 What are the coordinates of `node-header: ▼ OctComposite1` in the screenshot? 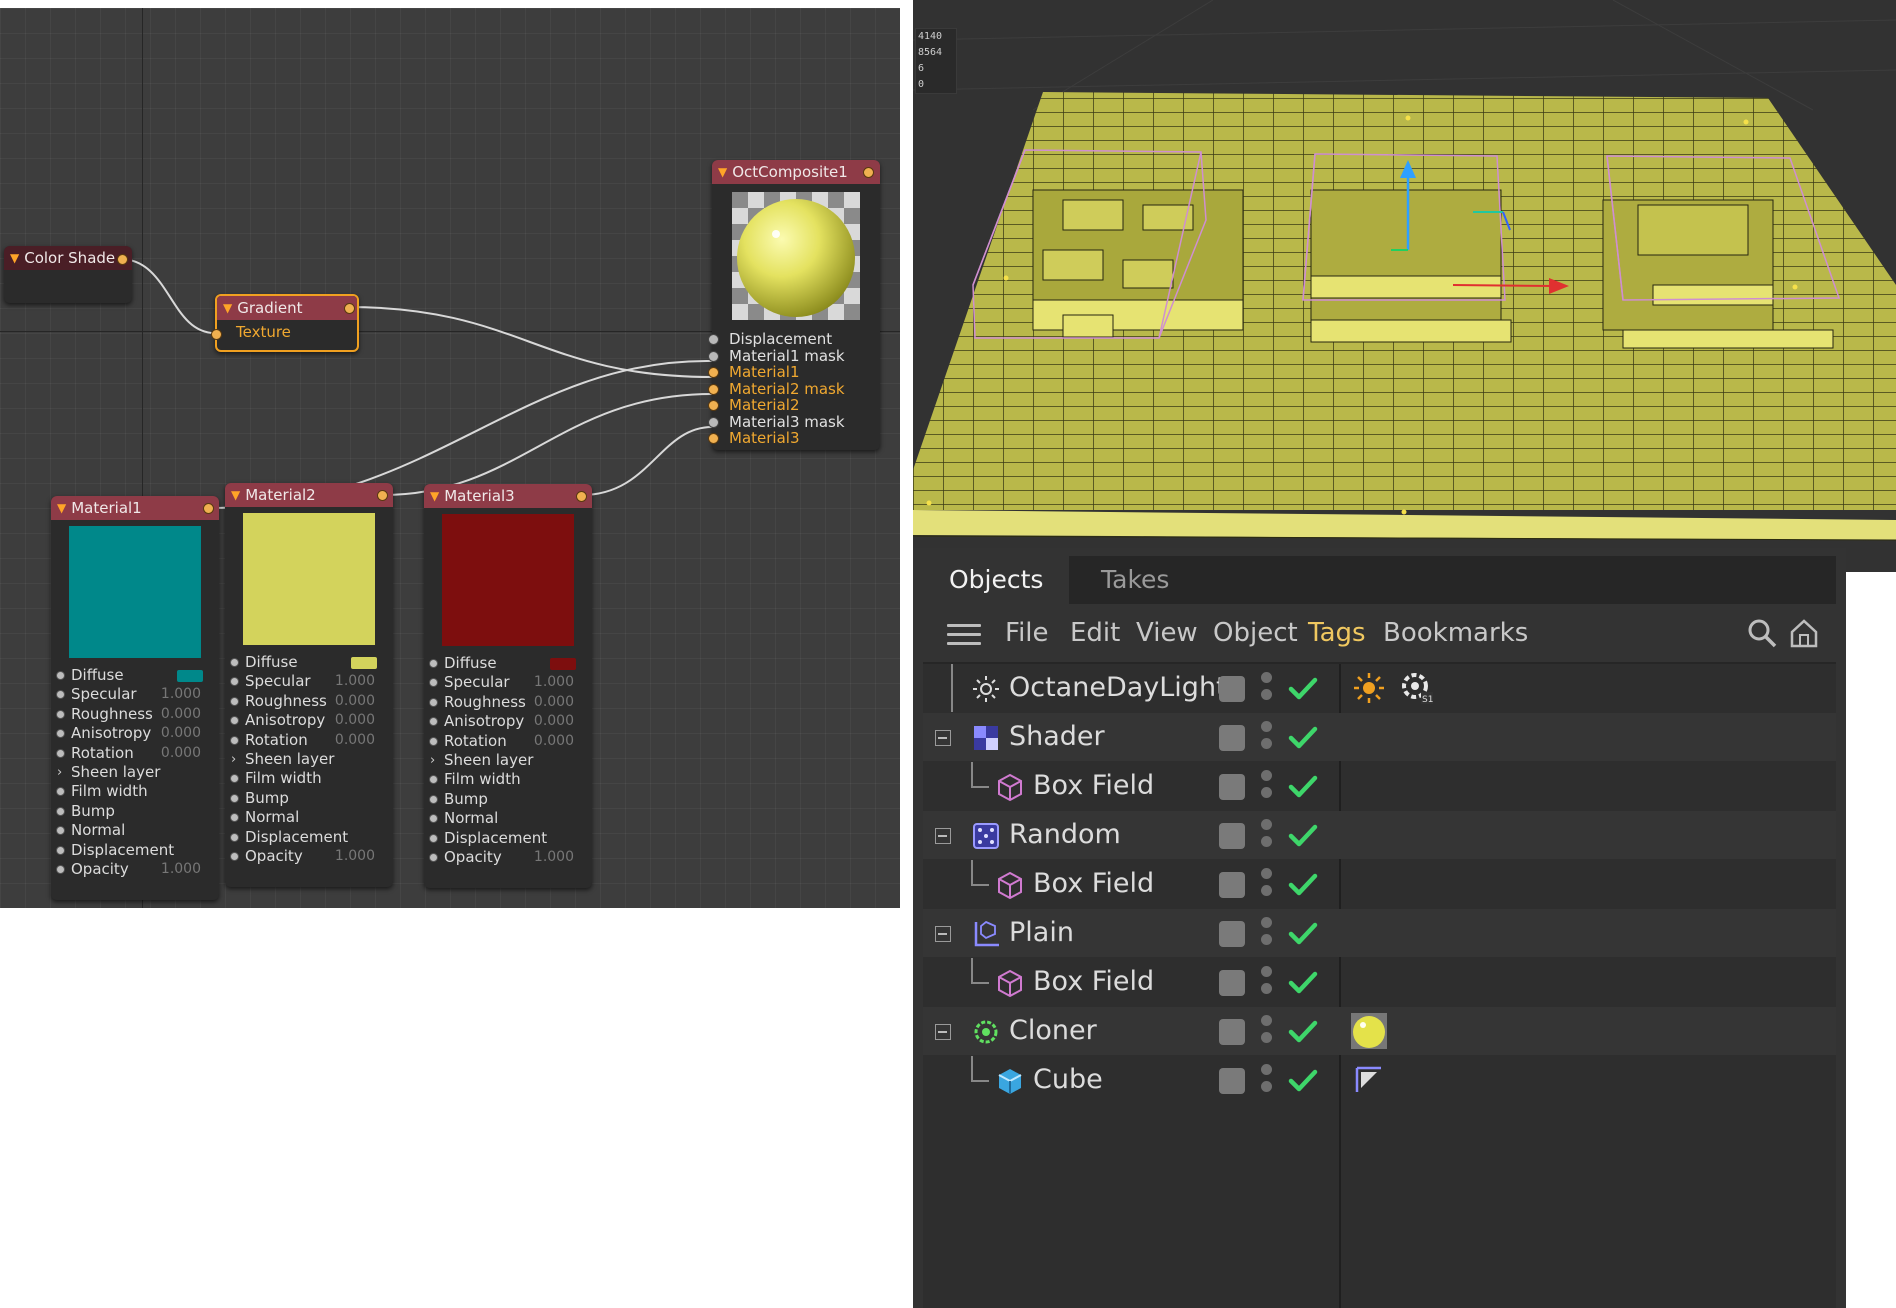 It's located at (796, 172).